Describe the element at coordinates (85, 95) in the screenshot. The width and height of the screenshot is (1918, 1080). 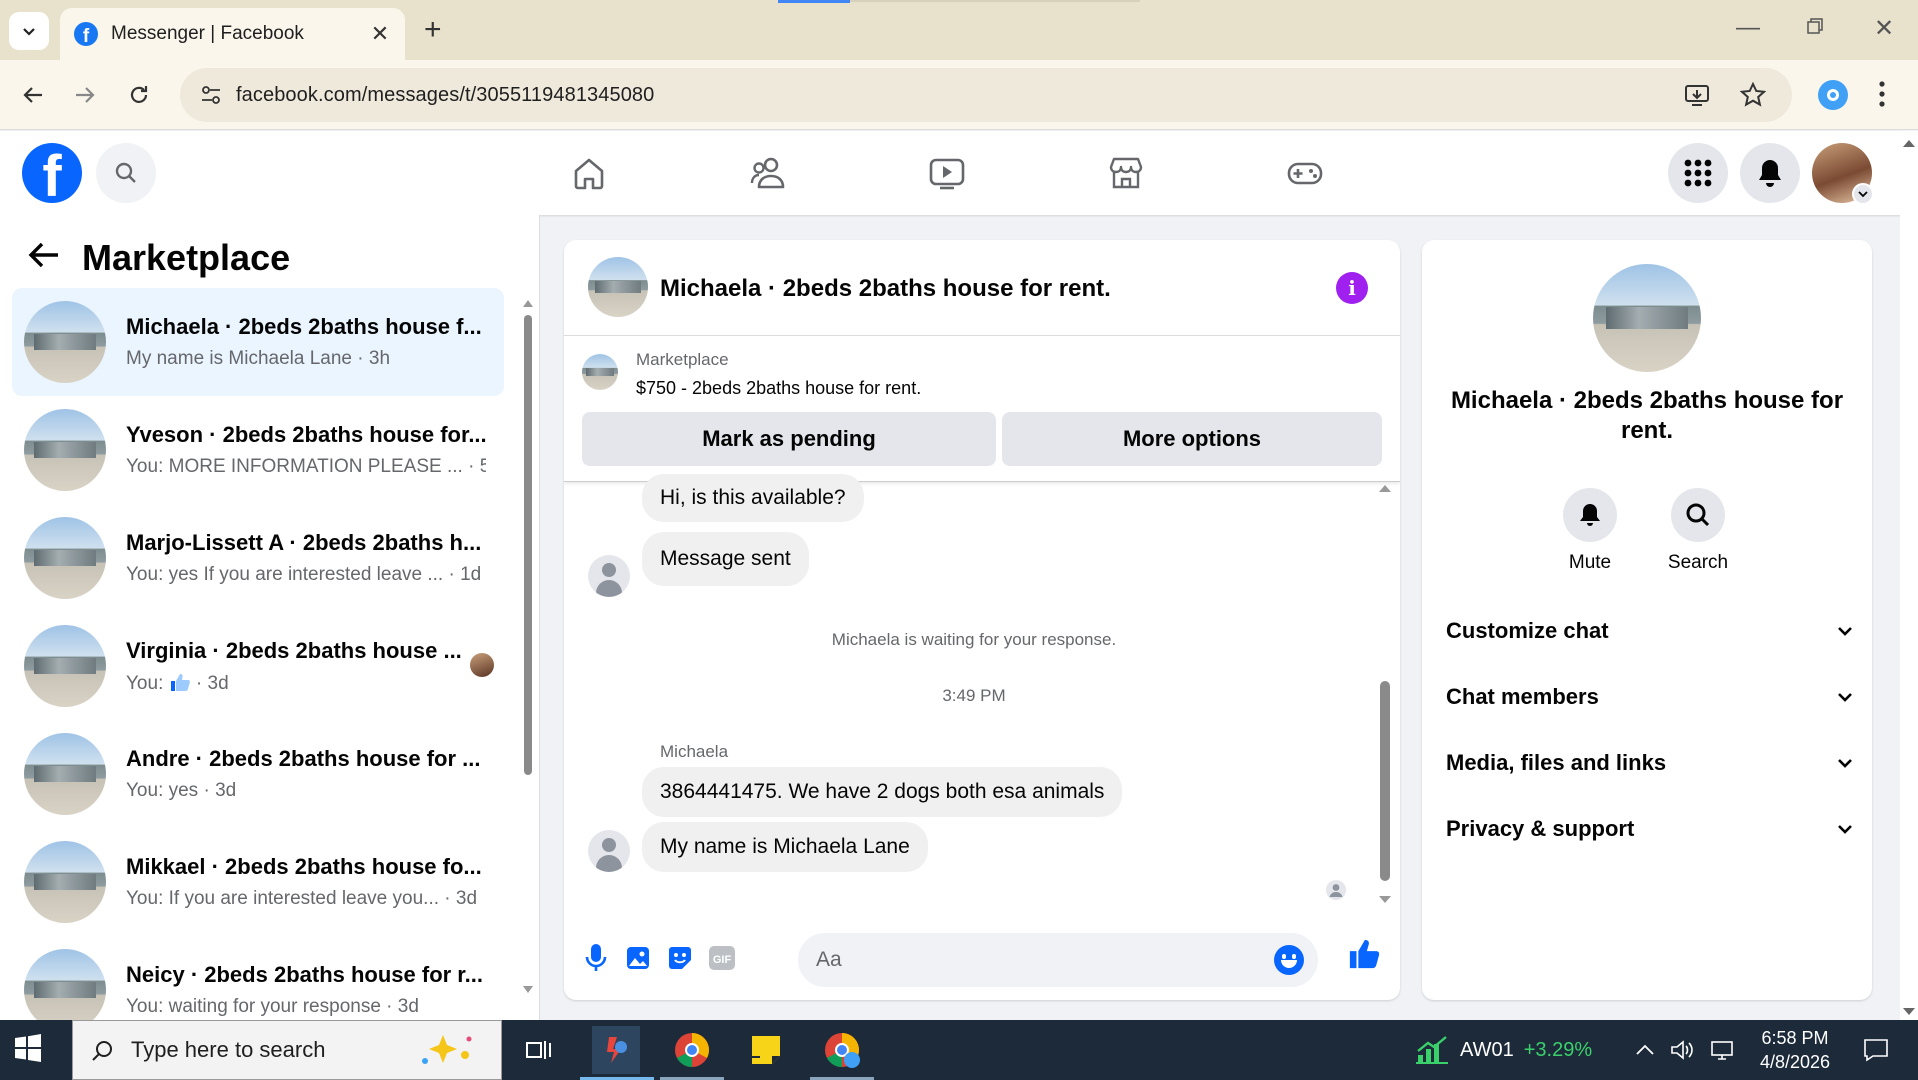
I see `forward-icon` at that location.